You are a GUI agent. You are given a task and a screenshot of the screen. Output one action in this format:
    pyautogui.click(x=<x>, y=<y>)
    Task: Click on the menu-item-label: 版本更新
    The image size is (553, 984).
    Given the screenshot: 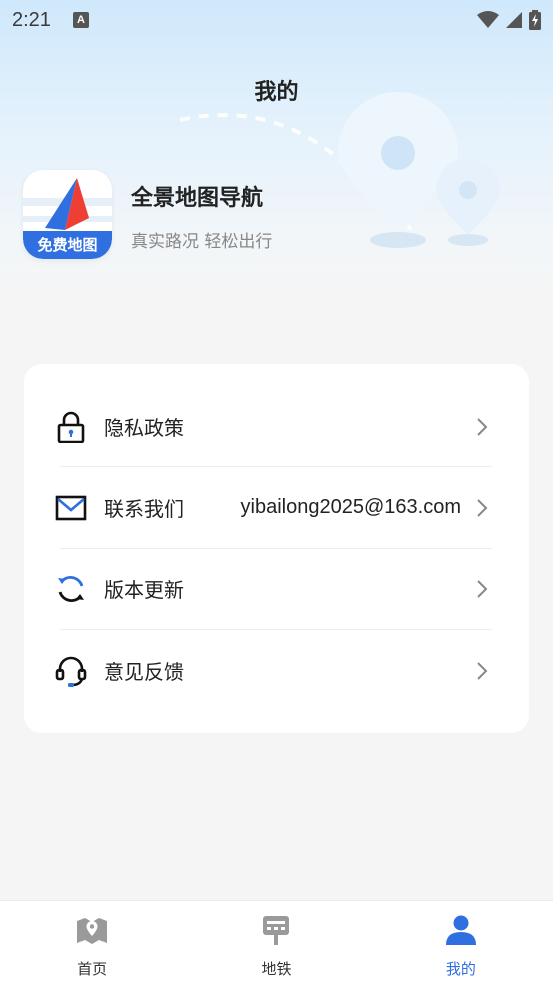 What is the action you would take?
    pyautogui.click(x=144, y=590)
    